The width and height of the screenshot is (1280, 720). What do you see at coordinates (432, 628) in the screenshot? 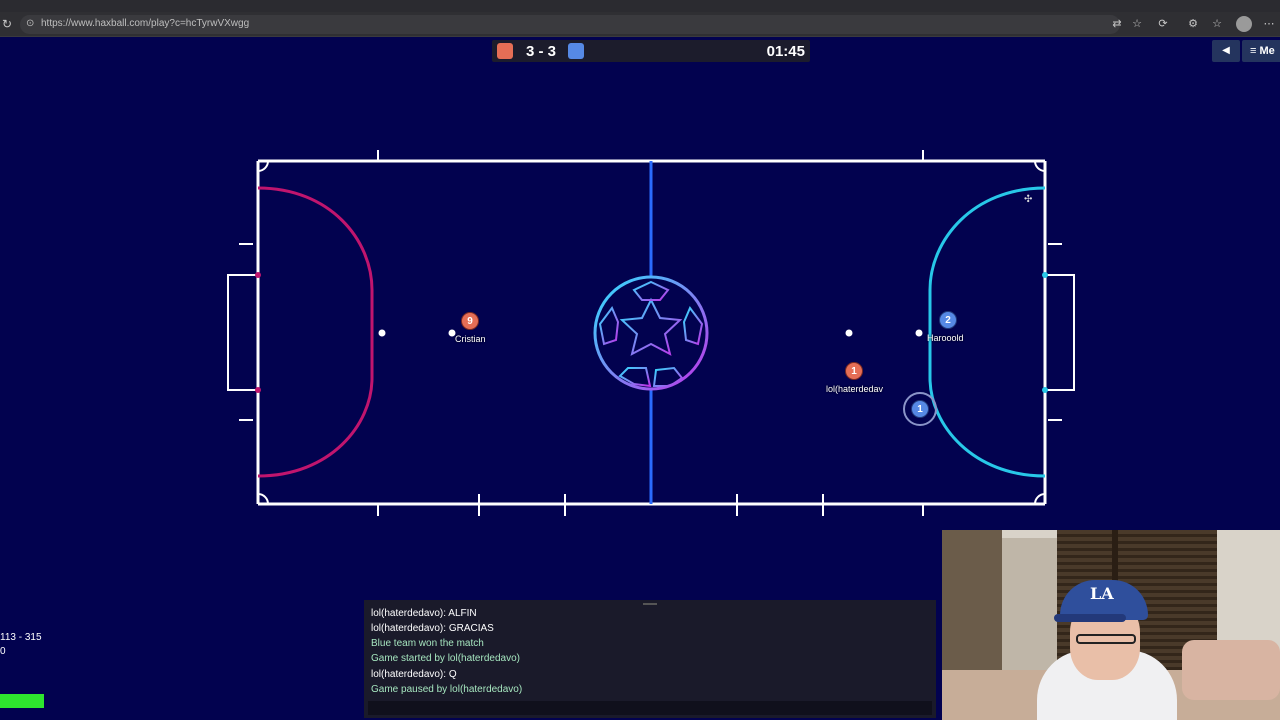
I see `chat-message: lol(haterdedavo): GRACIAS` at bounding box center [432, 628].